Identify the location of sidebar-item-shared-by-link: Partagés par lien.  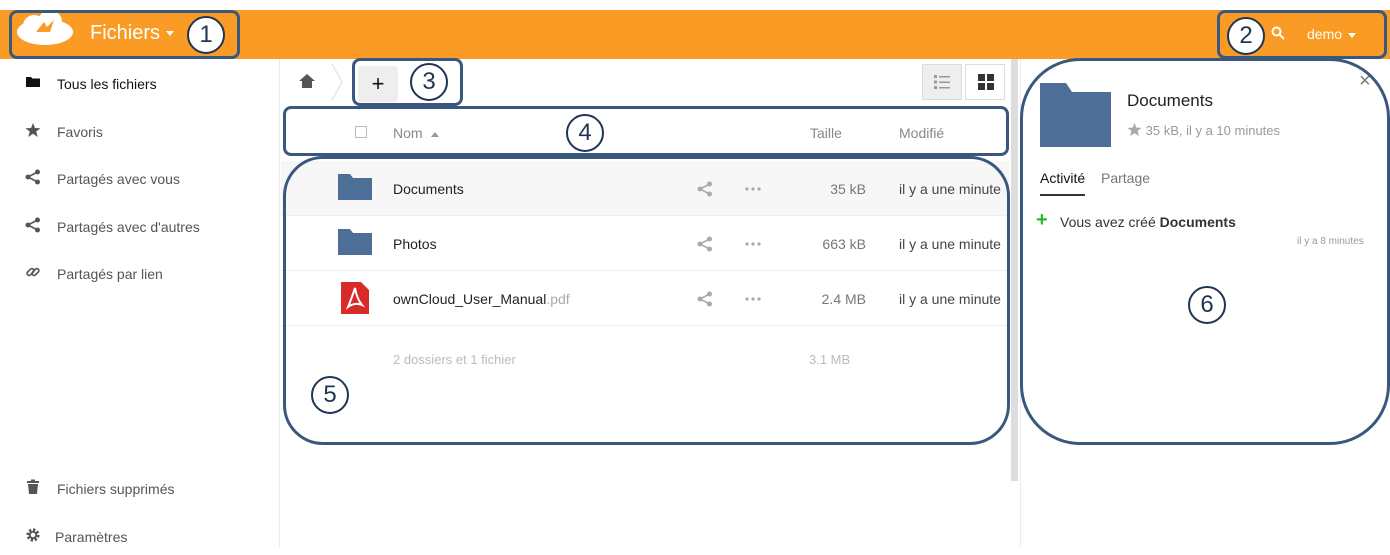
(139, 272).